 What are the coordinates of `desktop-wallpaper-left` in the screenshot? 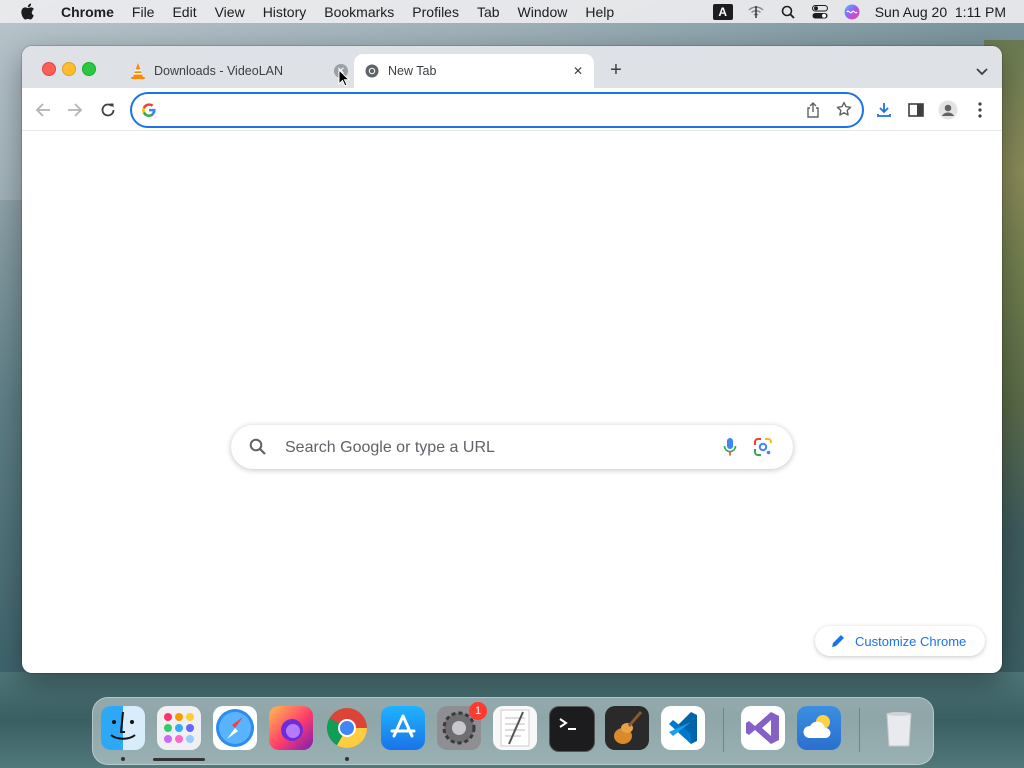 It's located at (12, 450).